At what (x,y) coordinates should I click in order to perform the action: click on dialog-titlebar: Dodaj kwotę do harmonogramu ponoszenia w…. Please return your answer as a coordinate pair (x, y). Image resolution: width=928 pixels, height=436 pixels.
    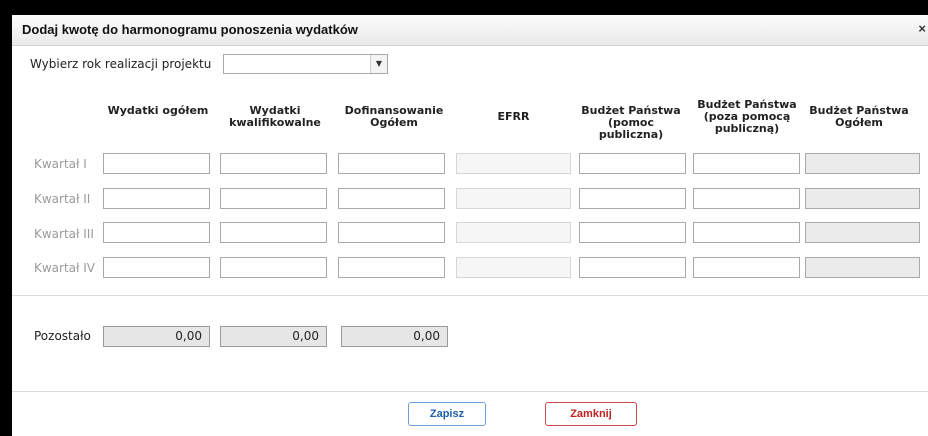
    Looking at the image, I should click on (470, 30).